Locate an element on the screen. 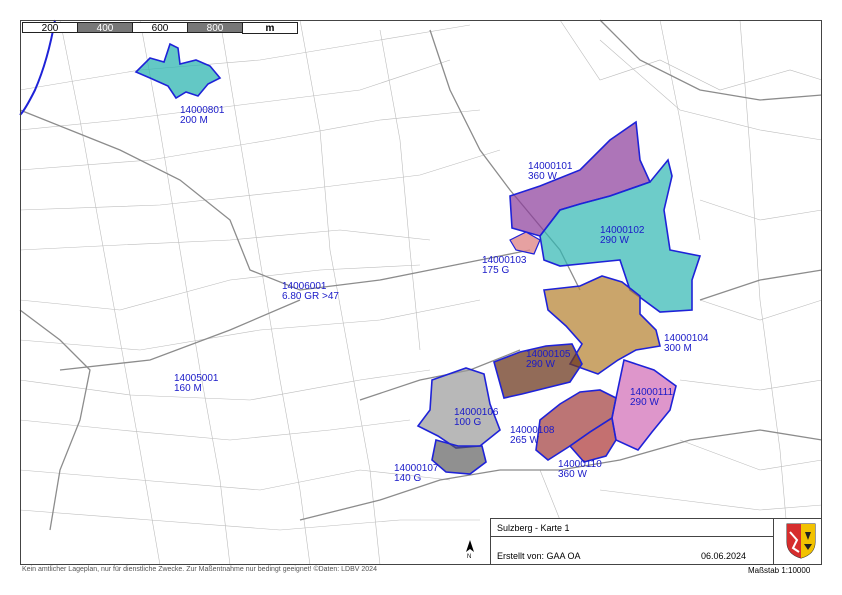  parcel-label-14000801: 14000801 200 M is located at coordinates (202, 115).